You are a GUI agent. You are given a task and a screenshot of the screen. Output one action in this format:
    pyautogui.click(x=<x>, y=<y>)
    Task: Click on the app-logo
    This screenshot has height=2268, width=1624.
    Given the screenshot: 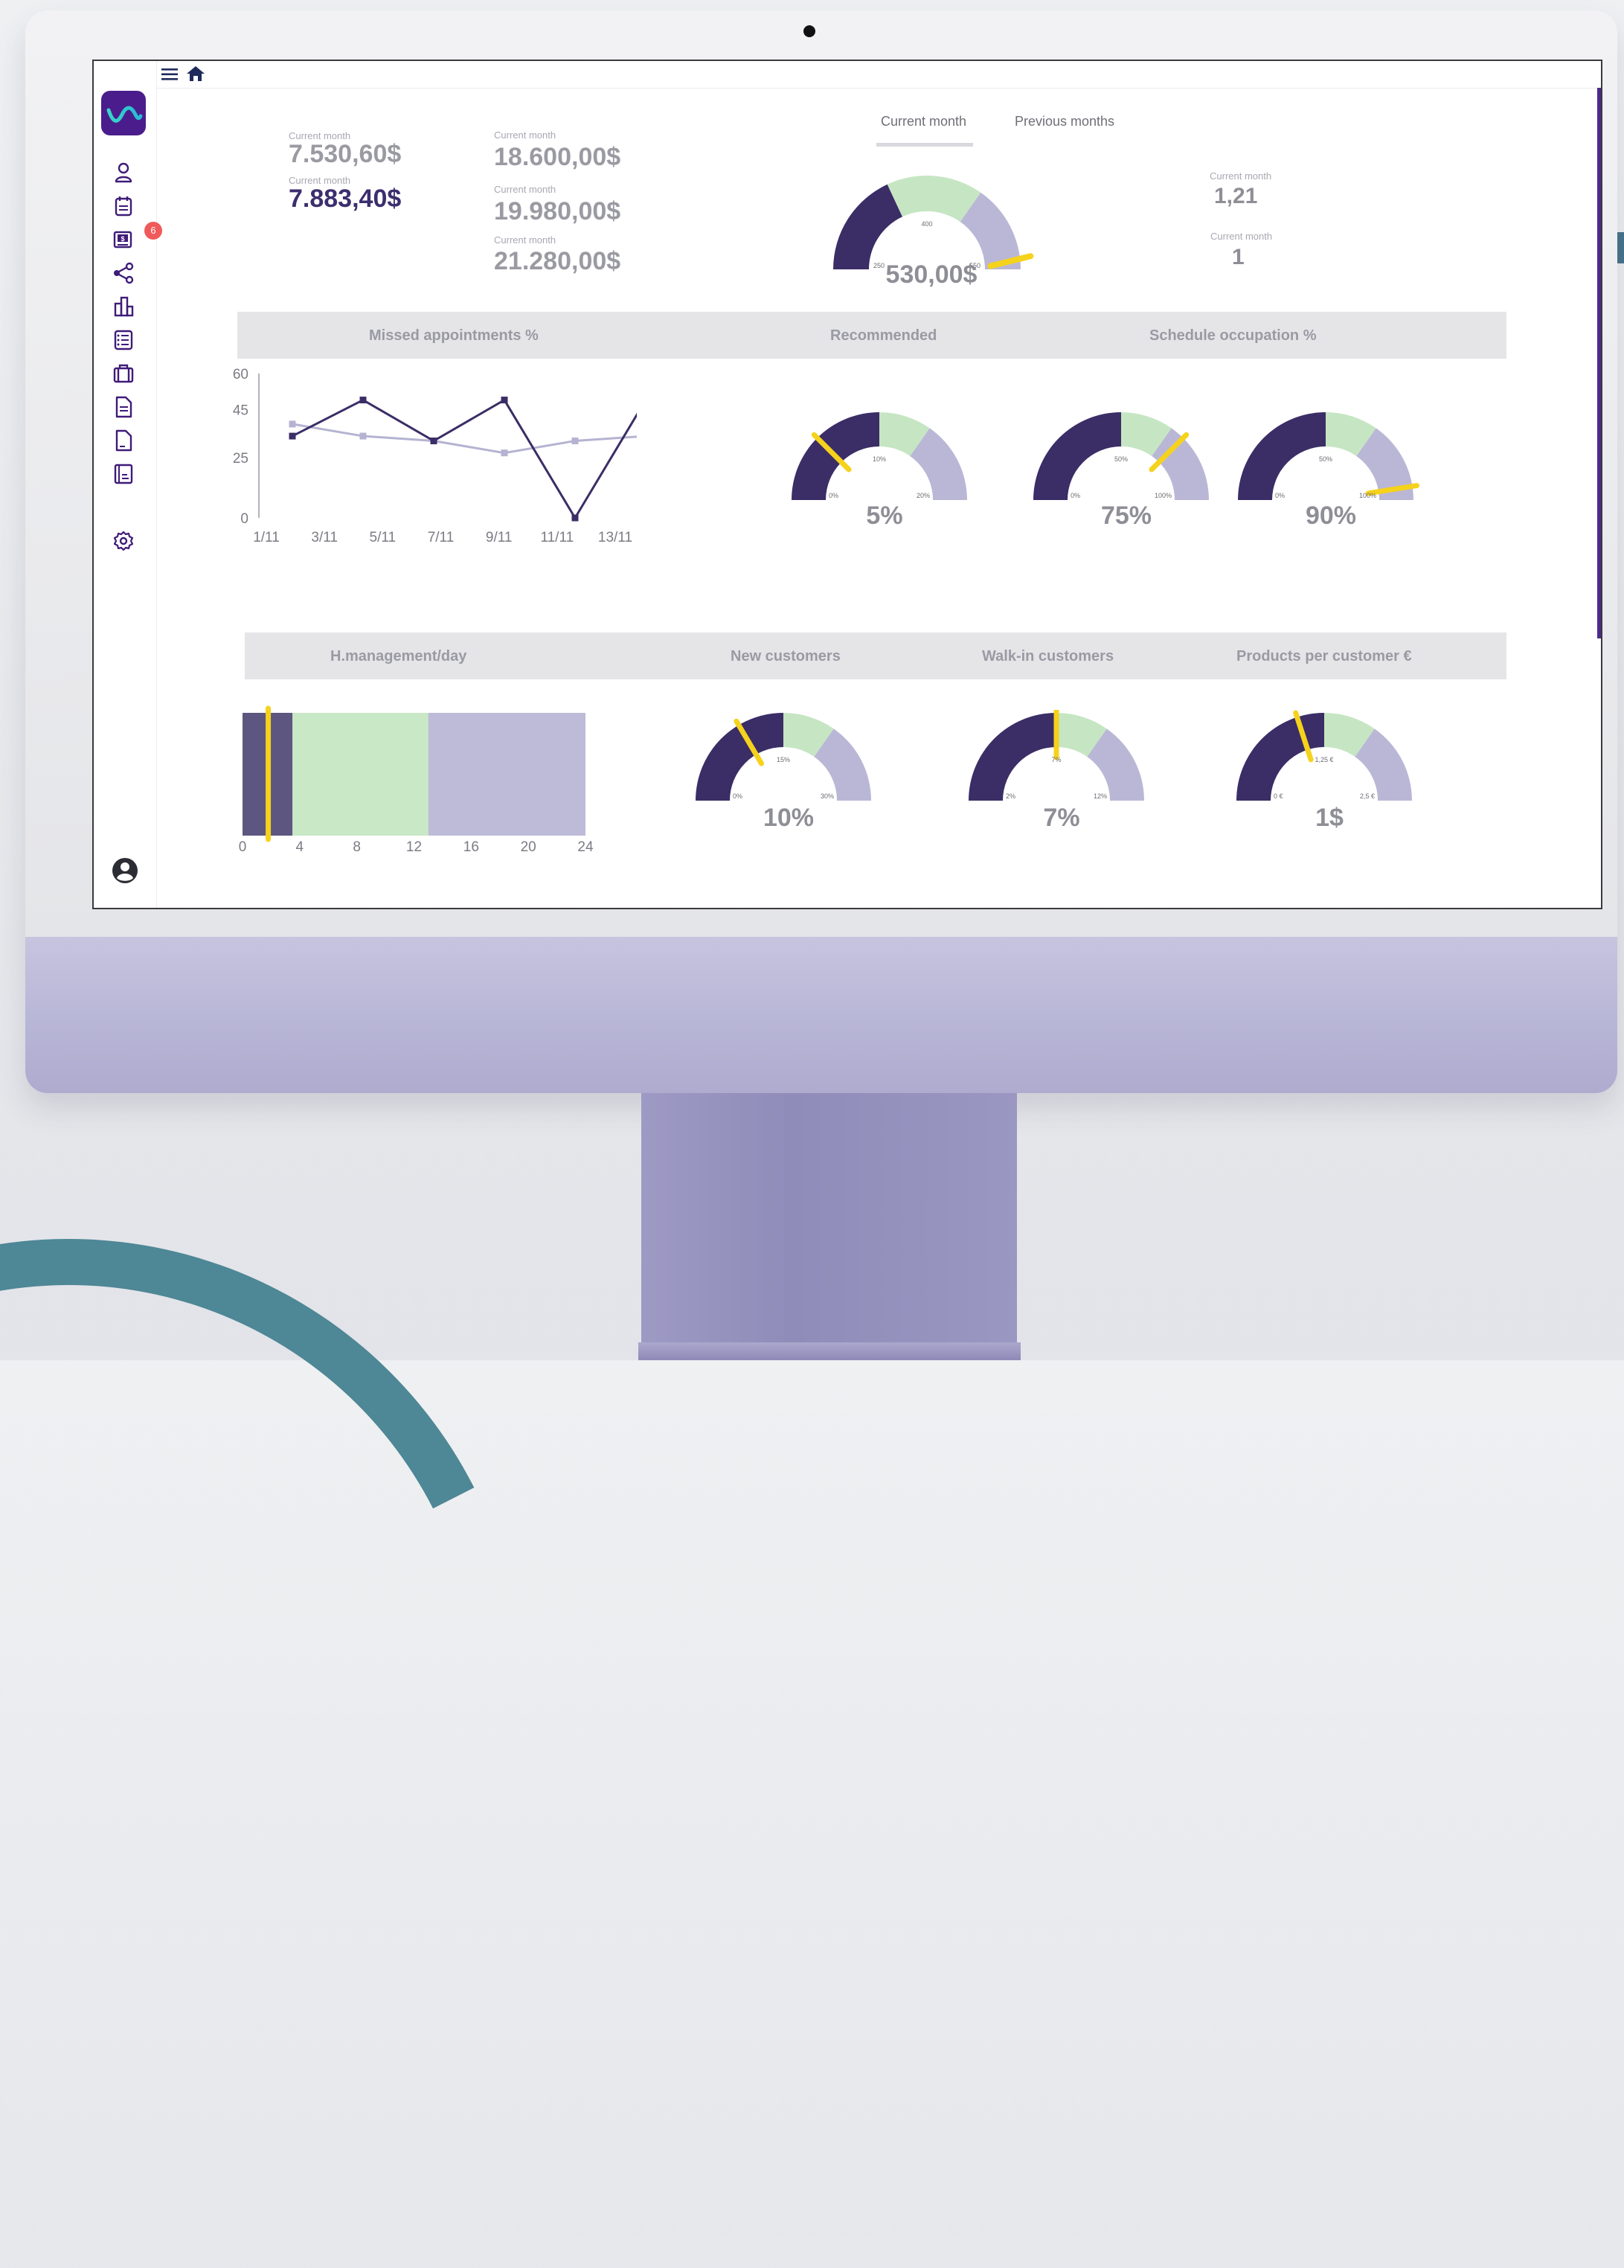 What is the action you would take?
    pyautogui.click(x=123, y=113)
    